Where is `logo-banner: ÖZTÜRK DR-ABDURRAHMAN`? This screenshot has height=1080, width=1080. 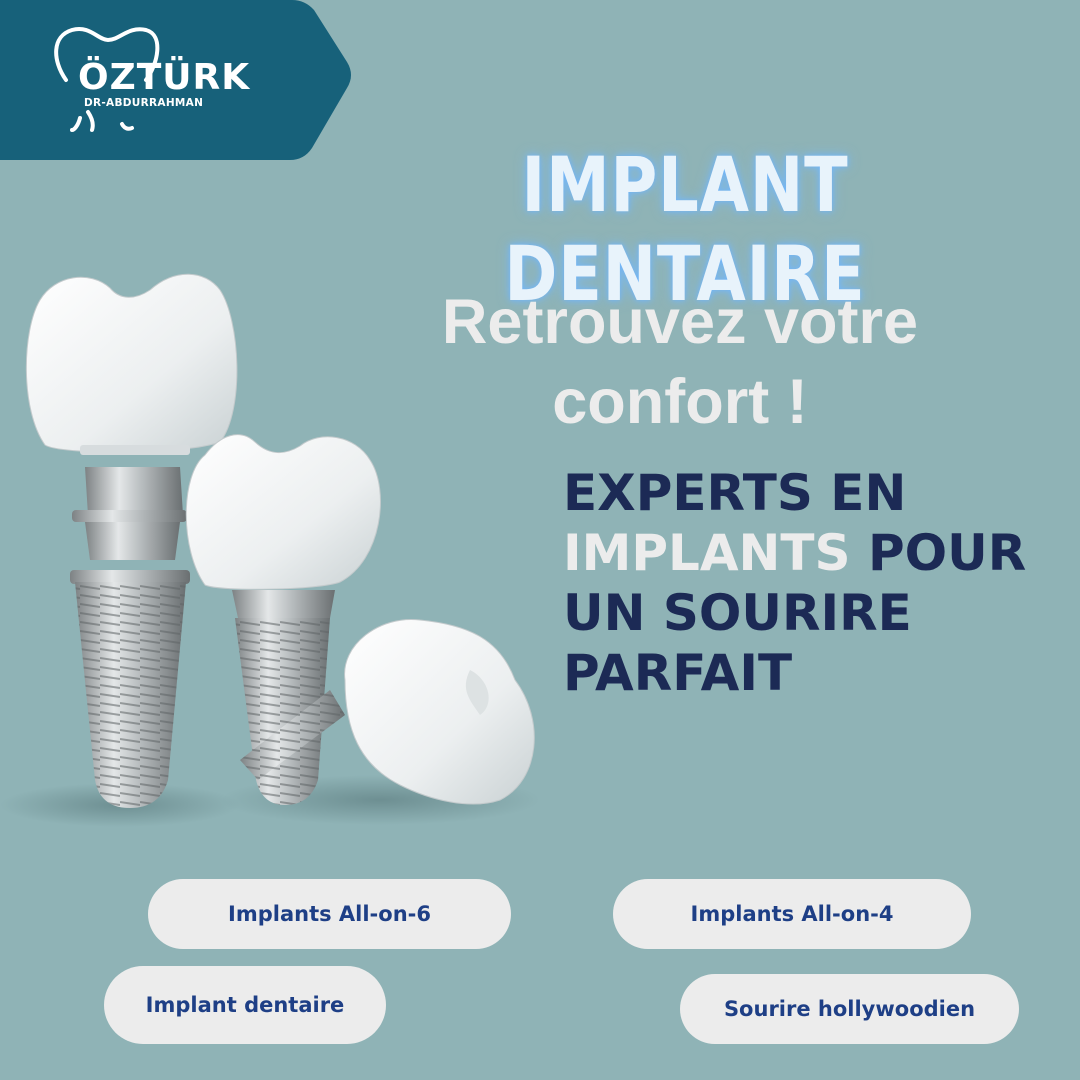 logo-banner: ÖZTÜRK DR-ABDURRAHMAN is located at coordinates (177, 80).